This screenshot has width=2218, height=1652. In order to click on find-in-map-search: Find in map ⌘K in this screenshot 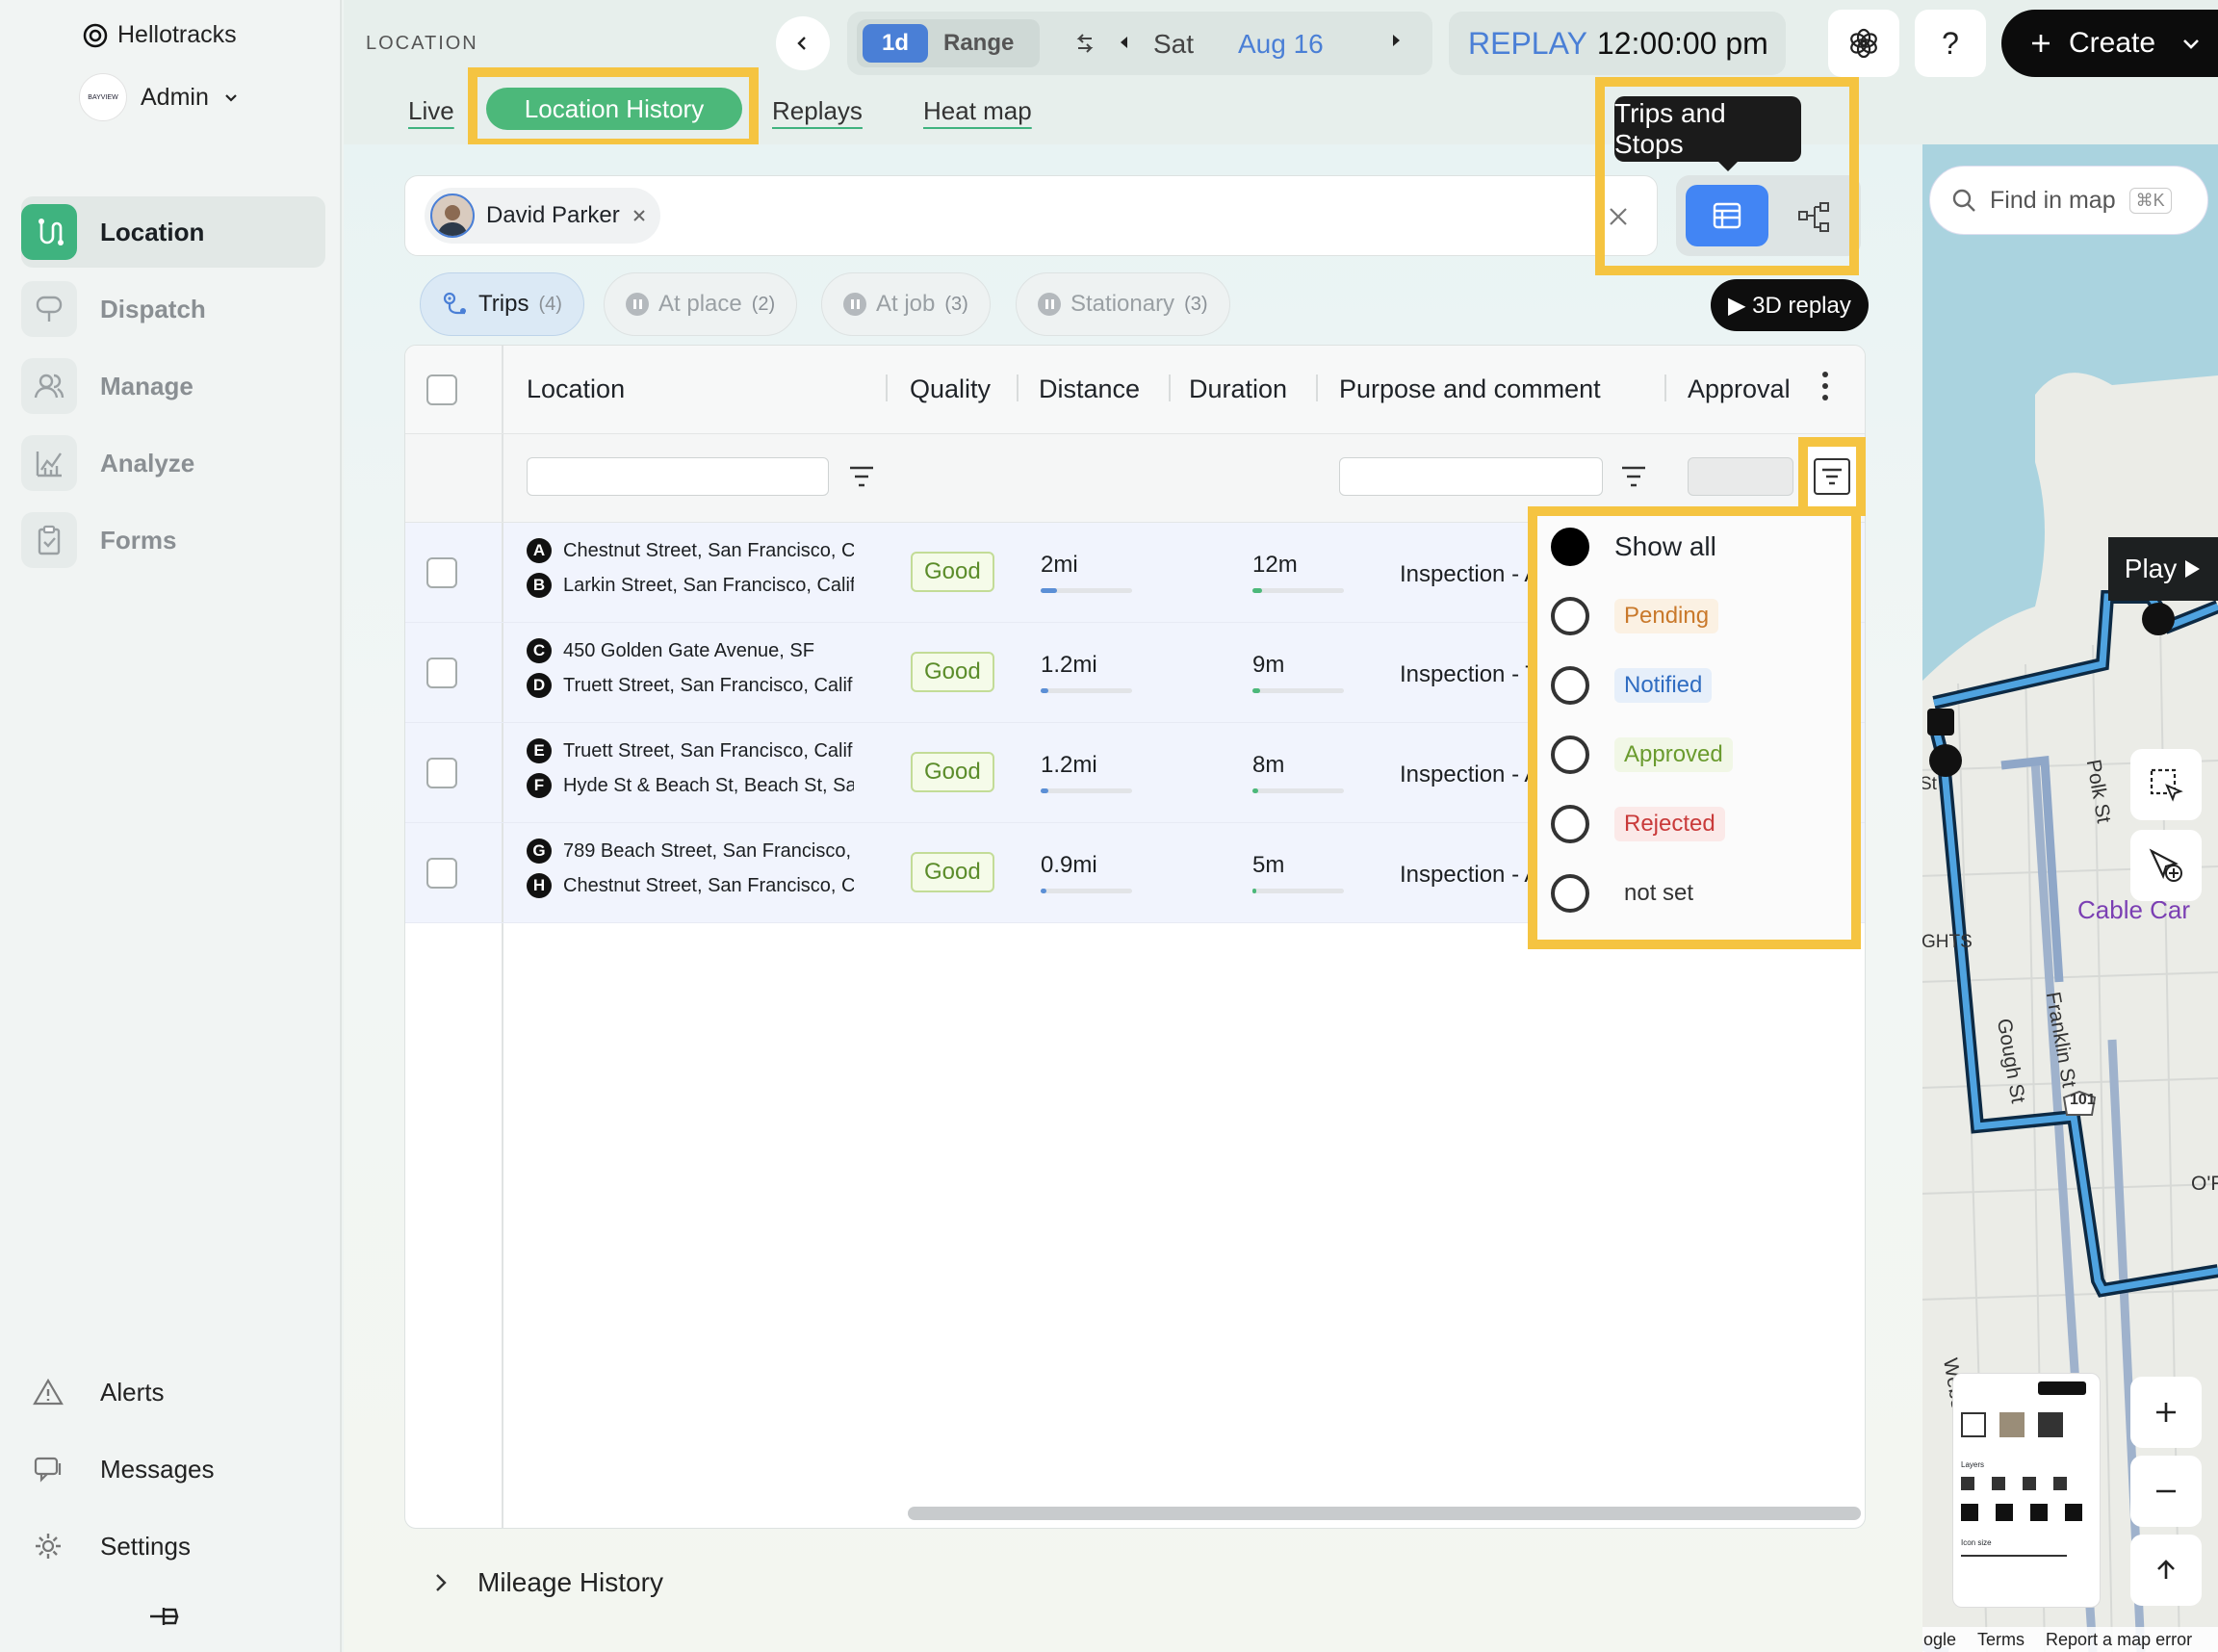, I will do `click(2068, 200)`.